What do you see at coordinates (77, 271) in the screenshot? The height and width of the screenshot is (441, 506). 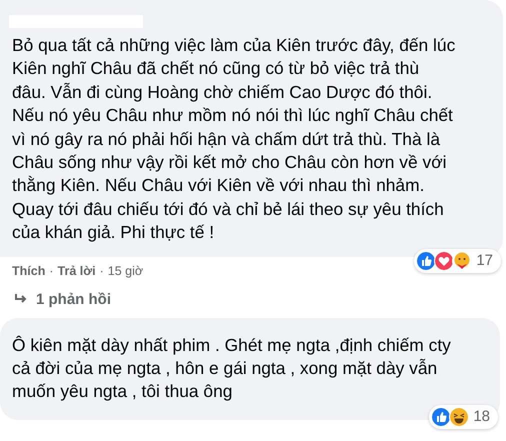 I see `reply-link: Trả lời` at bounding box center [77, 271].